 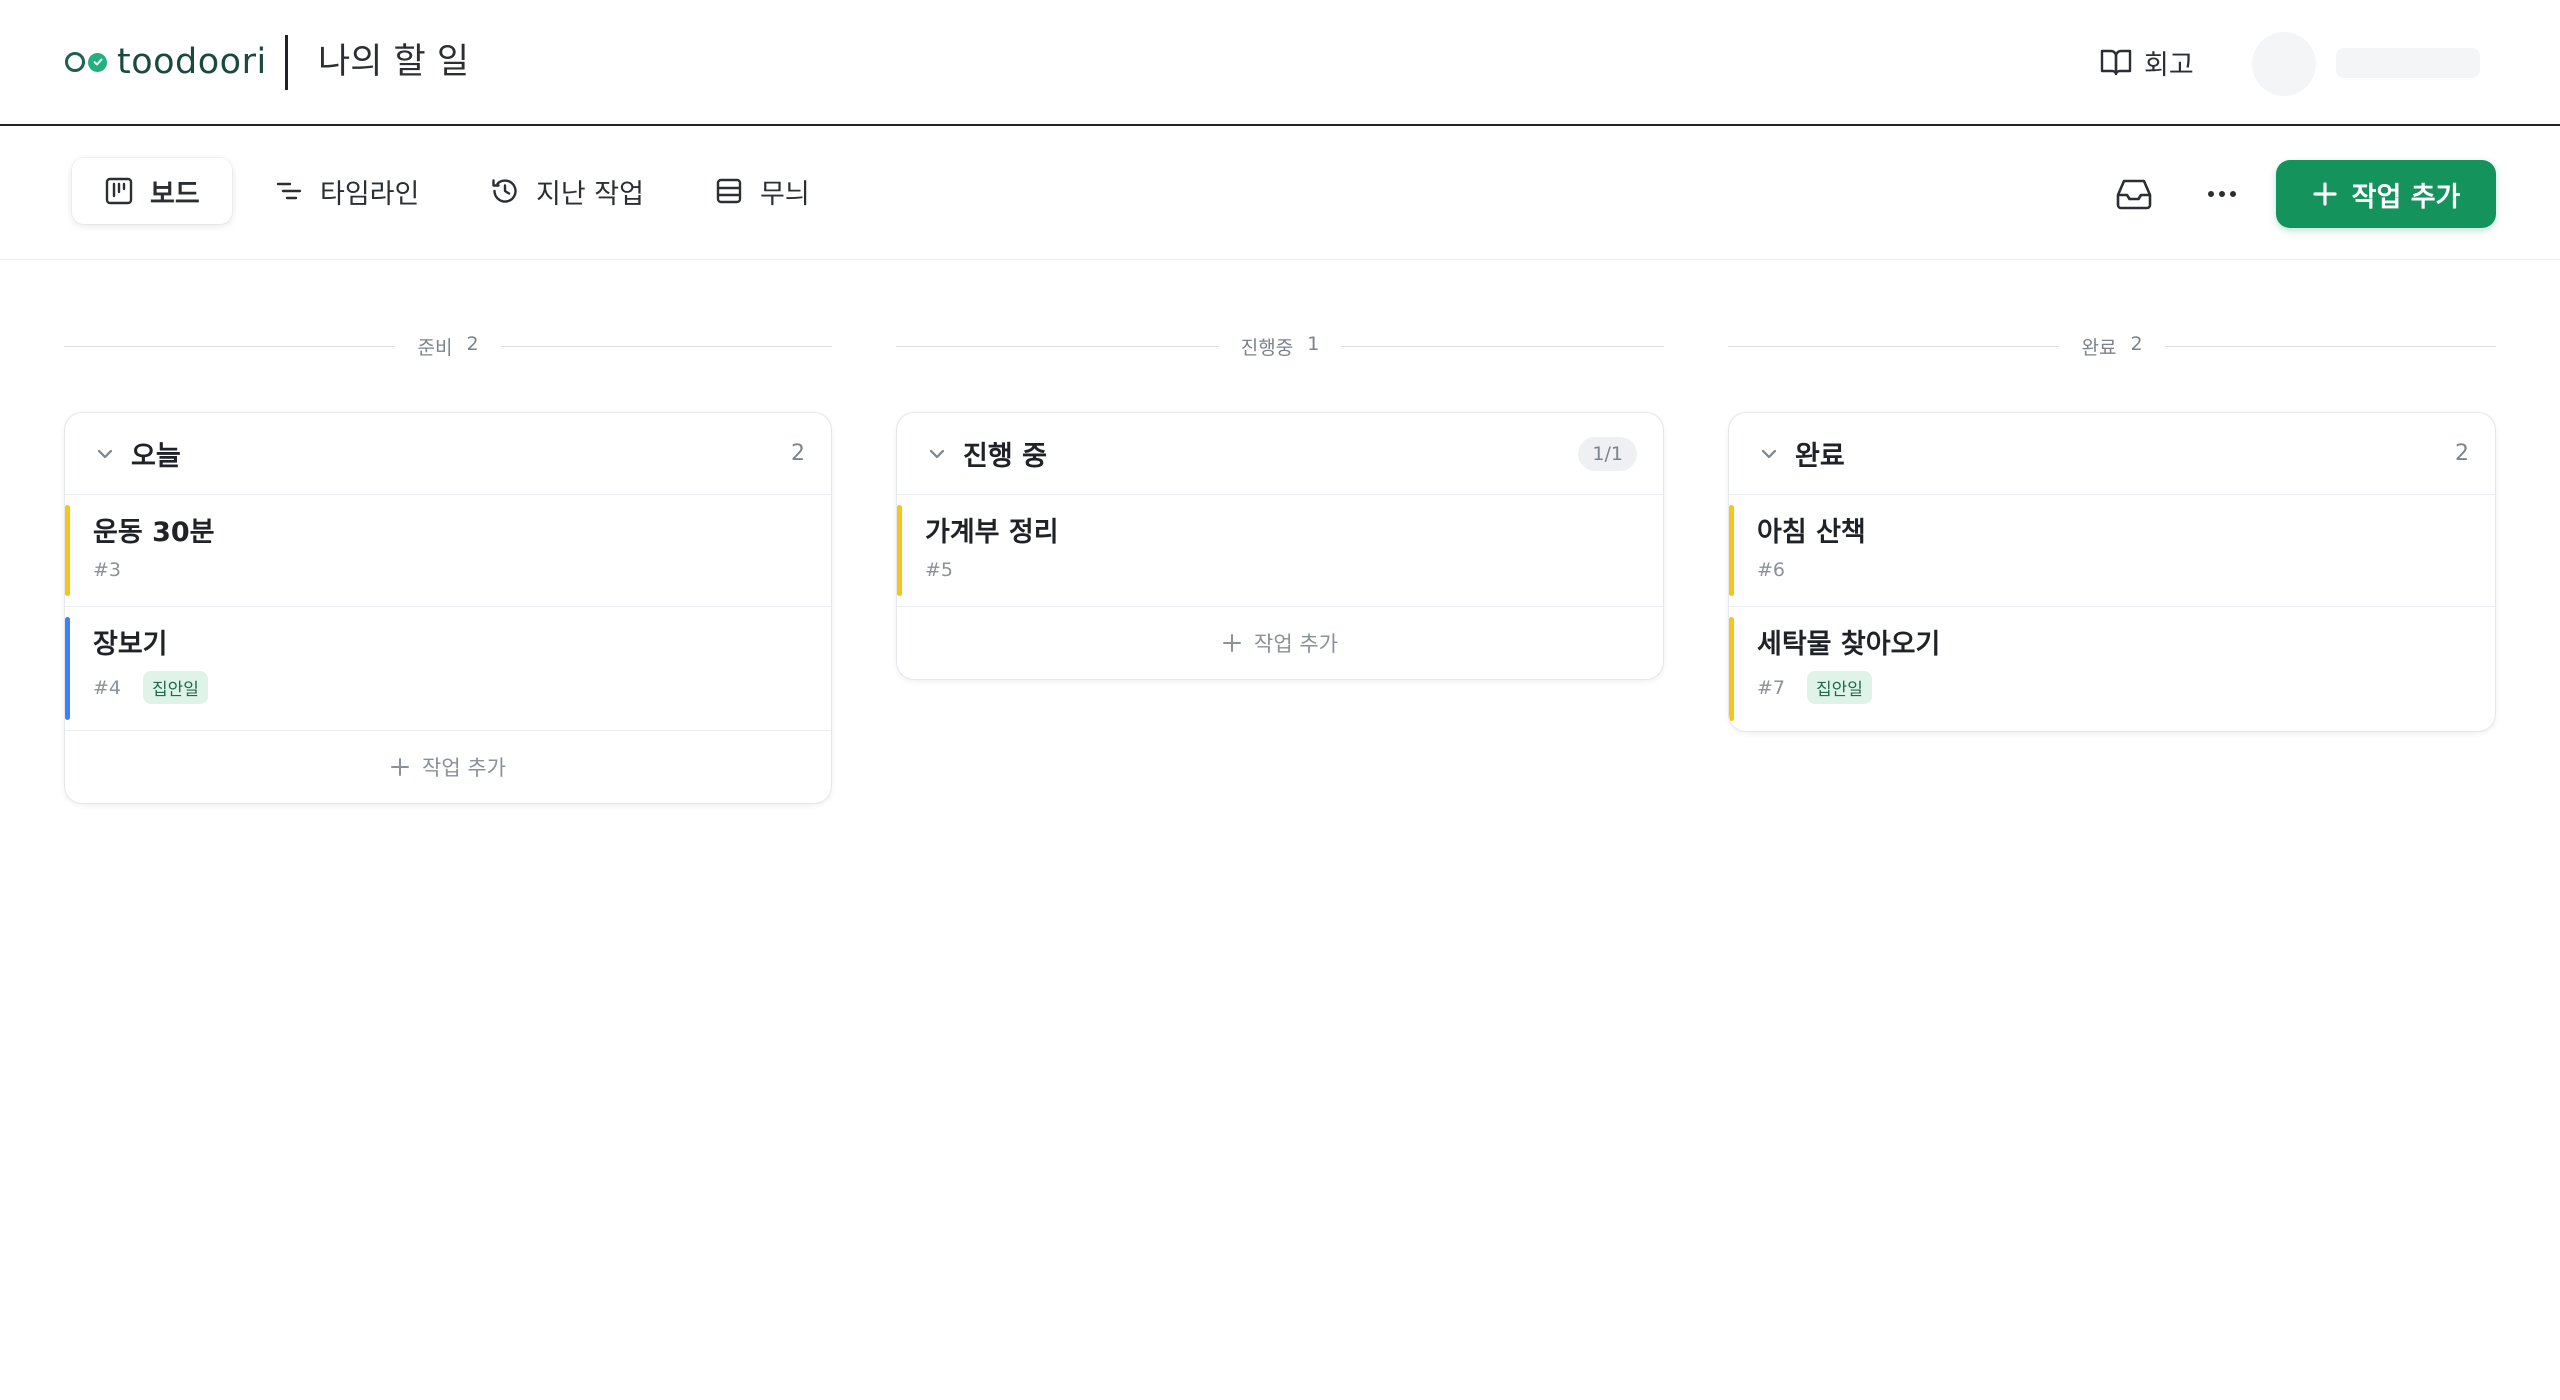 I want to click on column-divider: 진행중 1, so click(x=1280, y=346).